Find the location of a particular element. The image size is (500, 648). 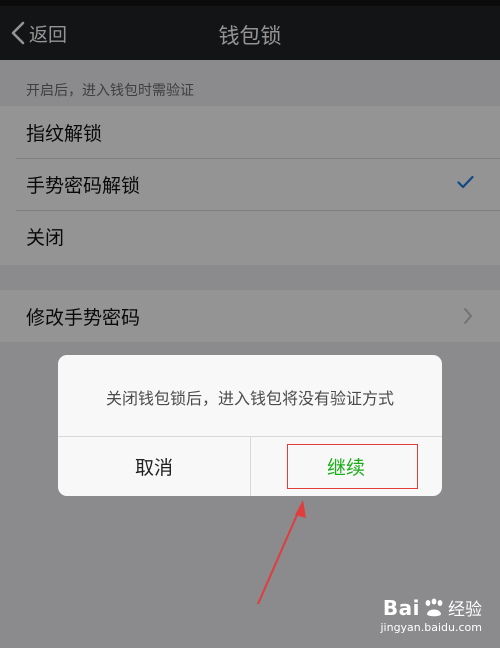

cancel-button: 取消 is located at coordinates (154, 466).